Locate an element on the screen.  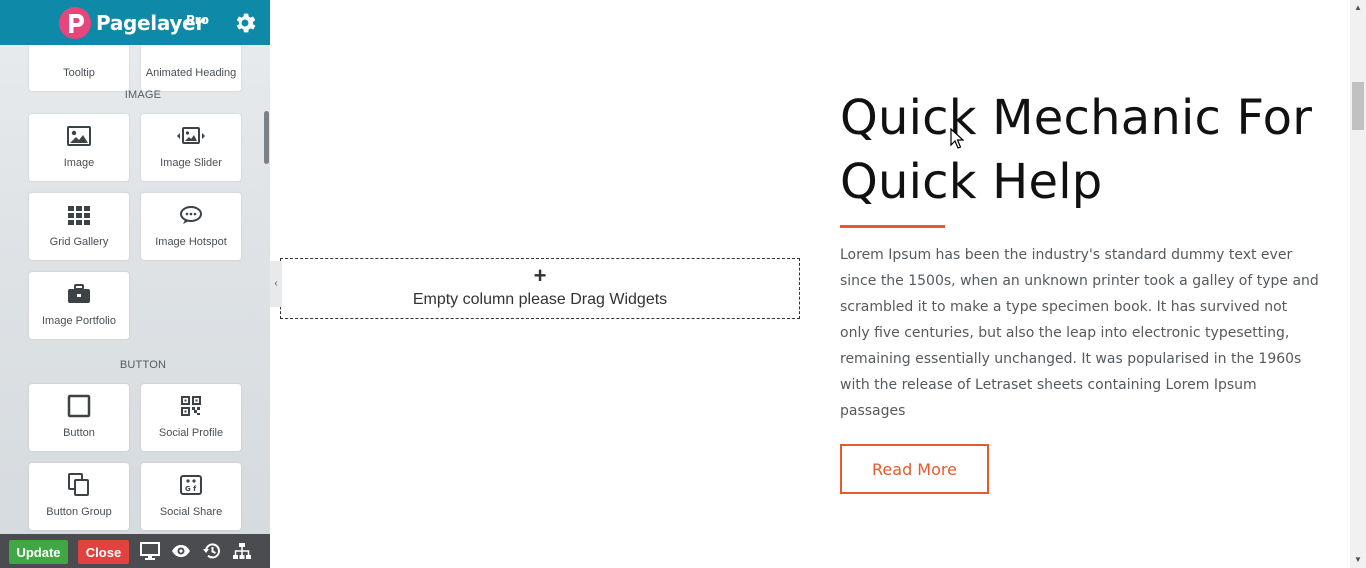
sitemap-icon is located at coordinates (242, 551).